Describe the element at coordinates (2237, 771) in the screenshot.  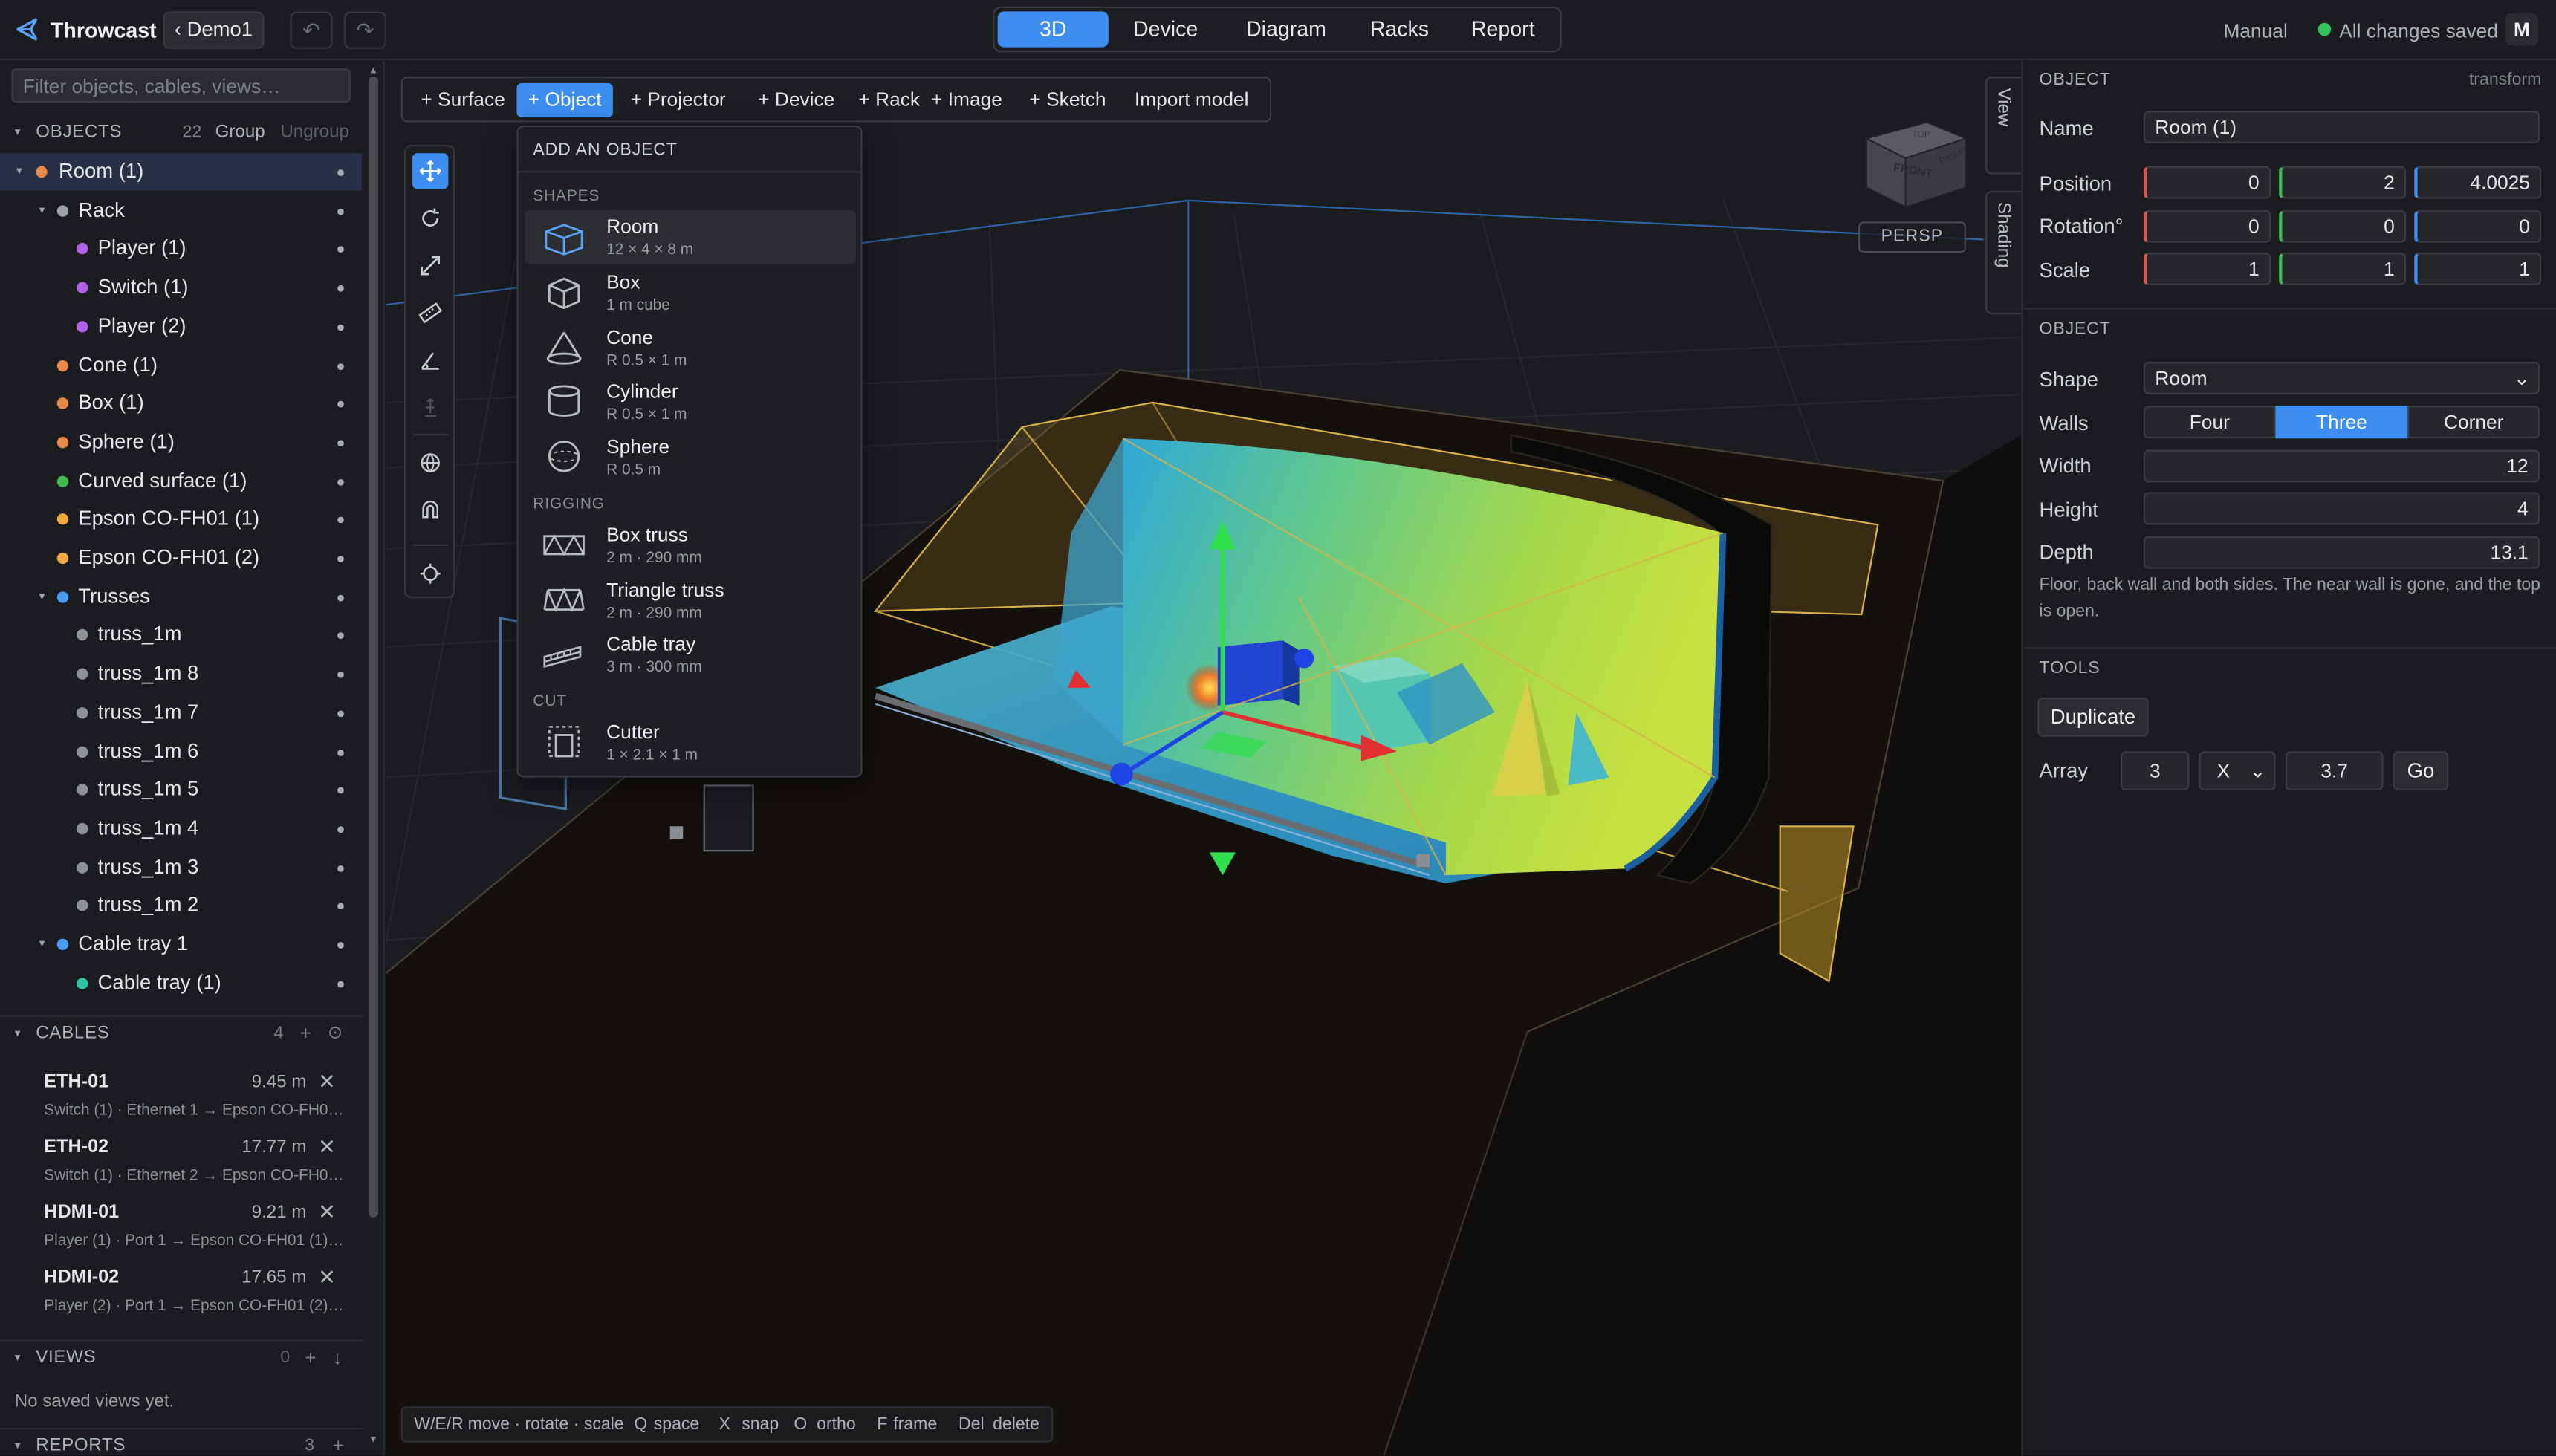
I see `array-axis-select: X ⌄` at that location.